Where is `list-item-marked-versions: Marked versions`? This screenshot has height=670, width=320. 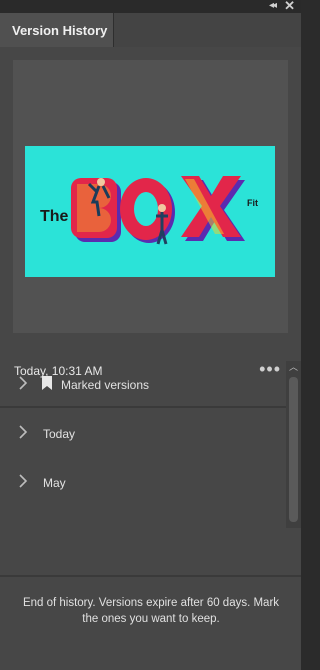 list-item-marked-versions: Marked versions is located at coordinates (143, 385).